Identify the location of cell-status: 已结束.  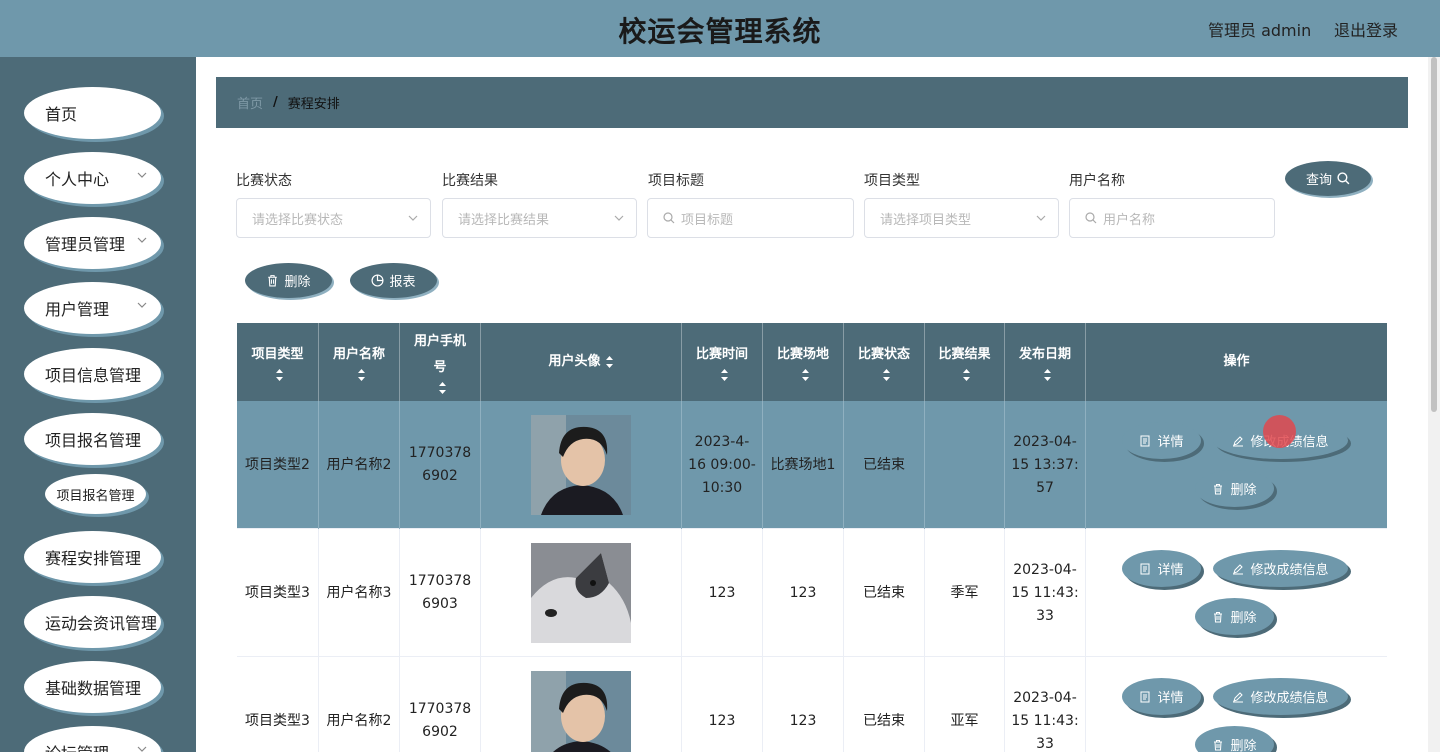
(884, 465).